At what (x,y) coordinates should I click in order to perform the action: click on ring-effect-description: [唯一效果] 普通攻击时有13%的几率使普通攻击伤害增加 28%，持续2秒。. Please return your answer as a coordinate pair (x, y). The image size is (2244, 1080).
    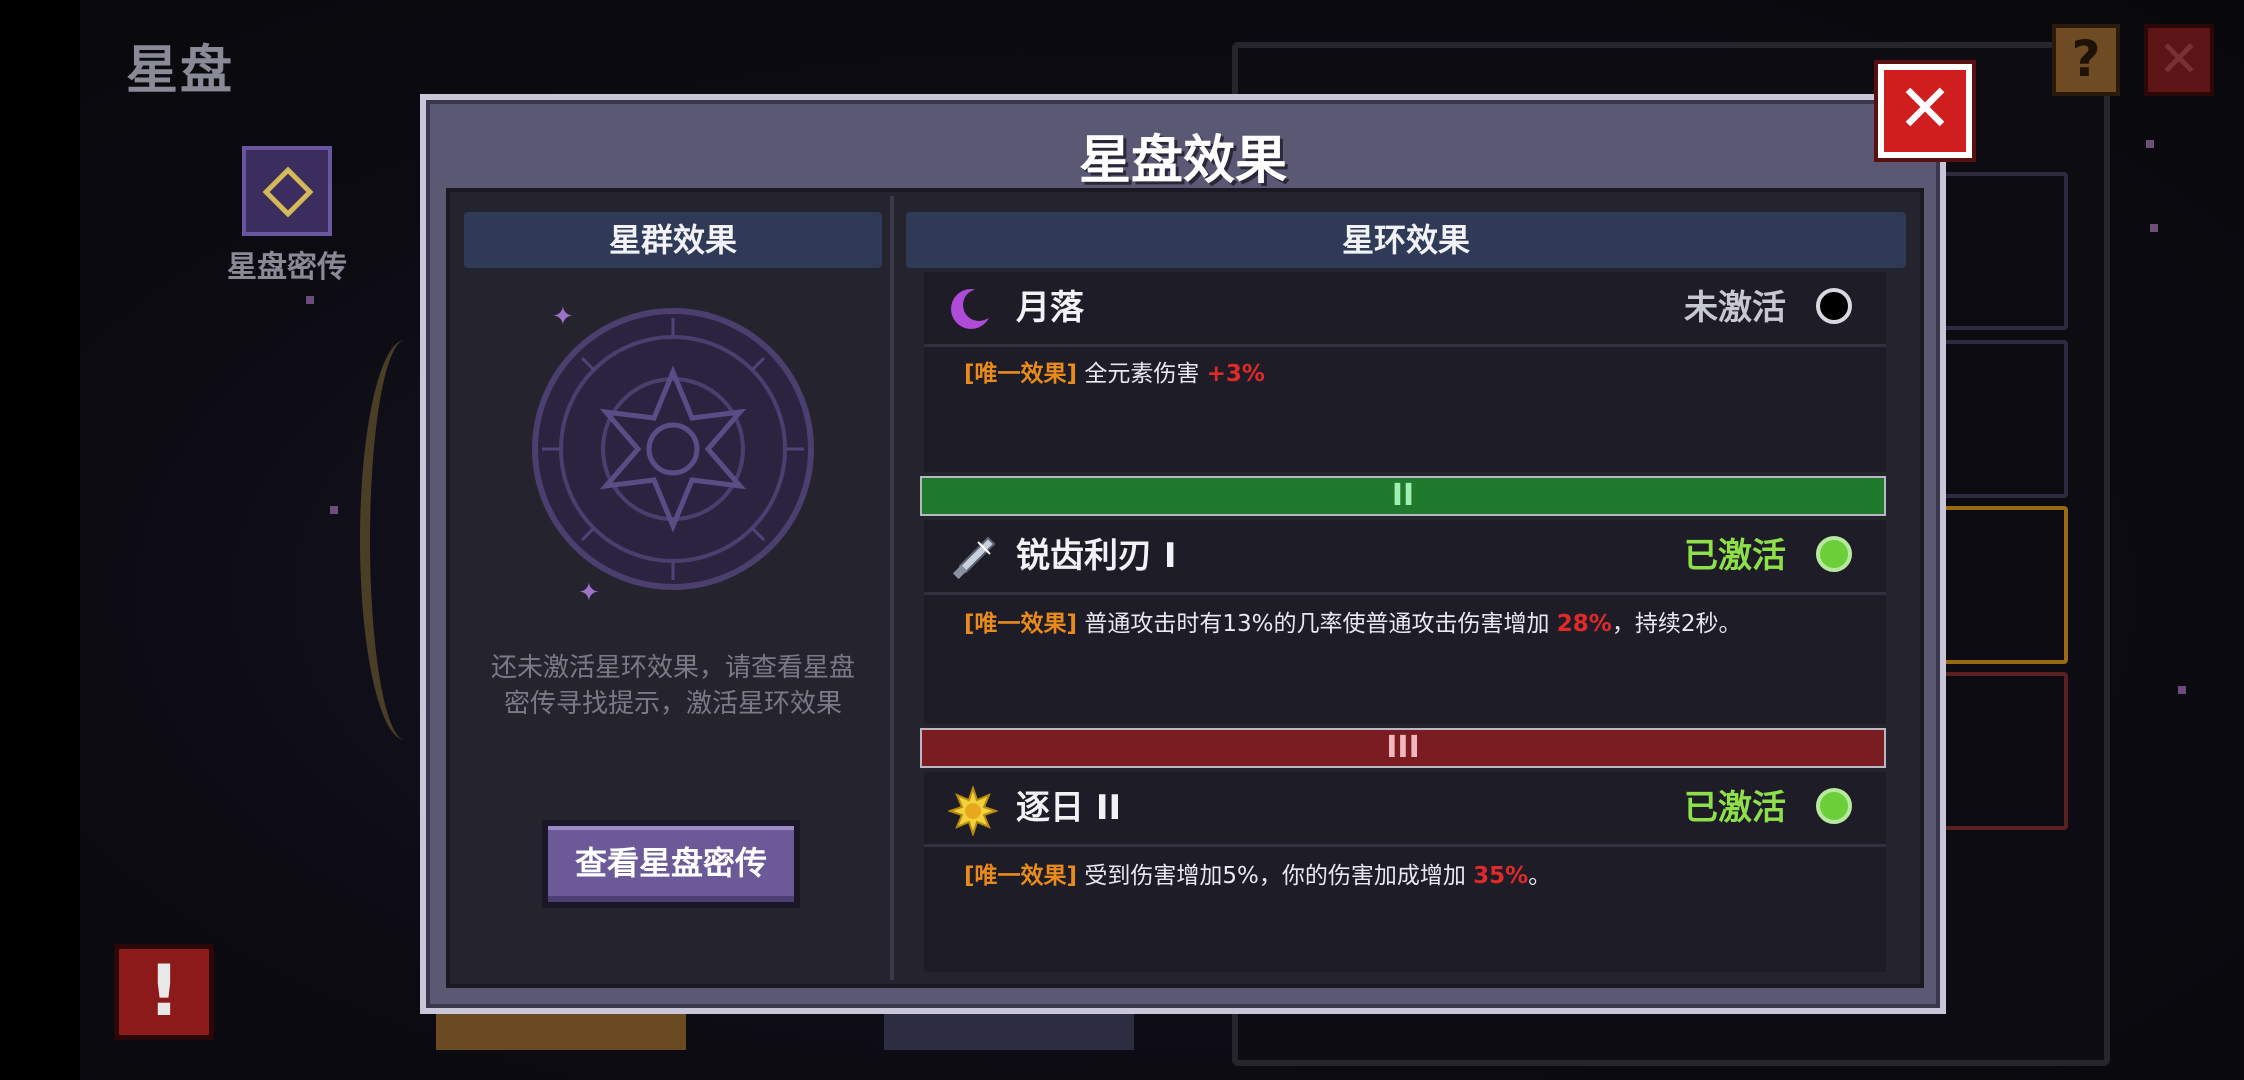
    Looking at the image, I should click on (1352, 621).